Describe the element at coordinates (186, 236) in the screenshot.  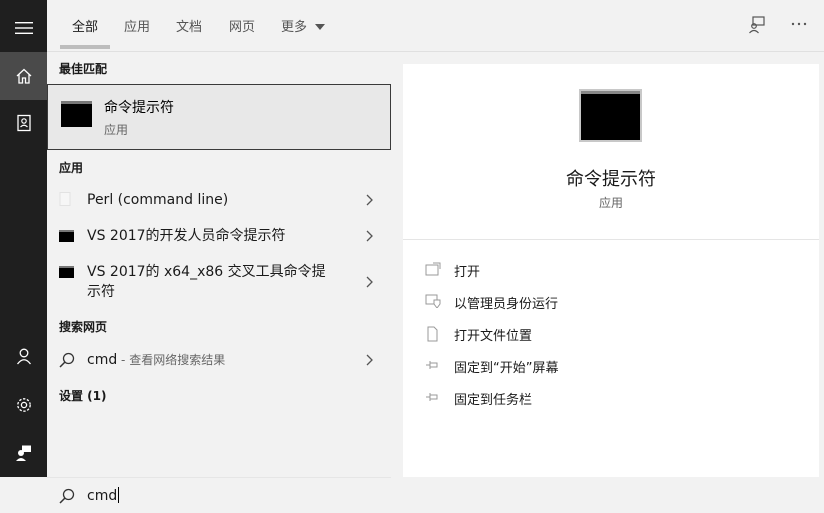
I see `list-item-label: VS 2017的开发人员命令提示符` at that location.